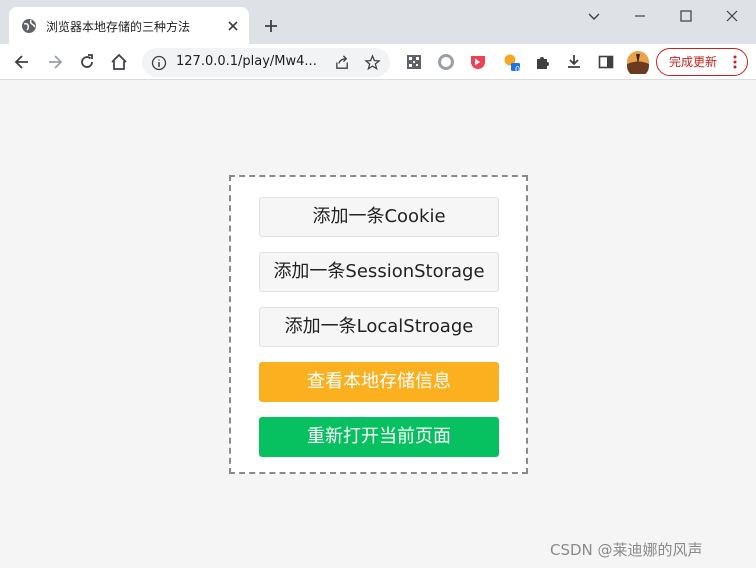 This screenshot has height=568, width=756. Describe the element at coordinates (594, 16) in the screenshot. I see `chevron-down-icon` at that location.